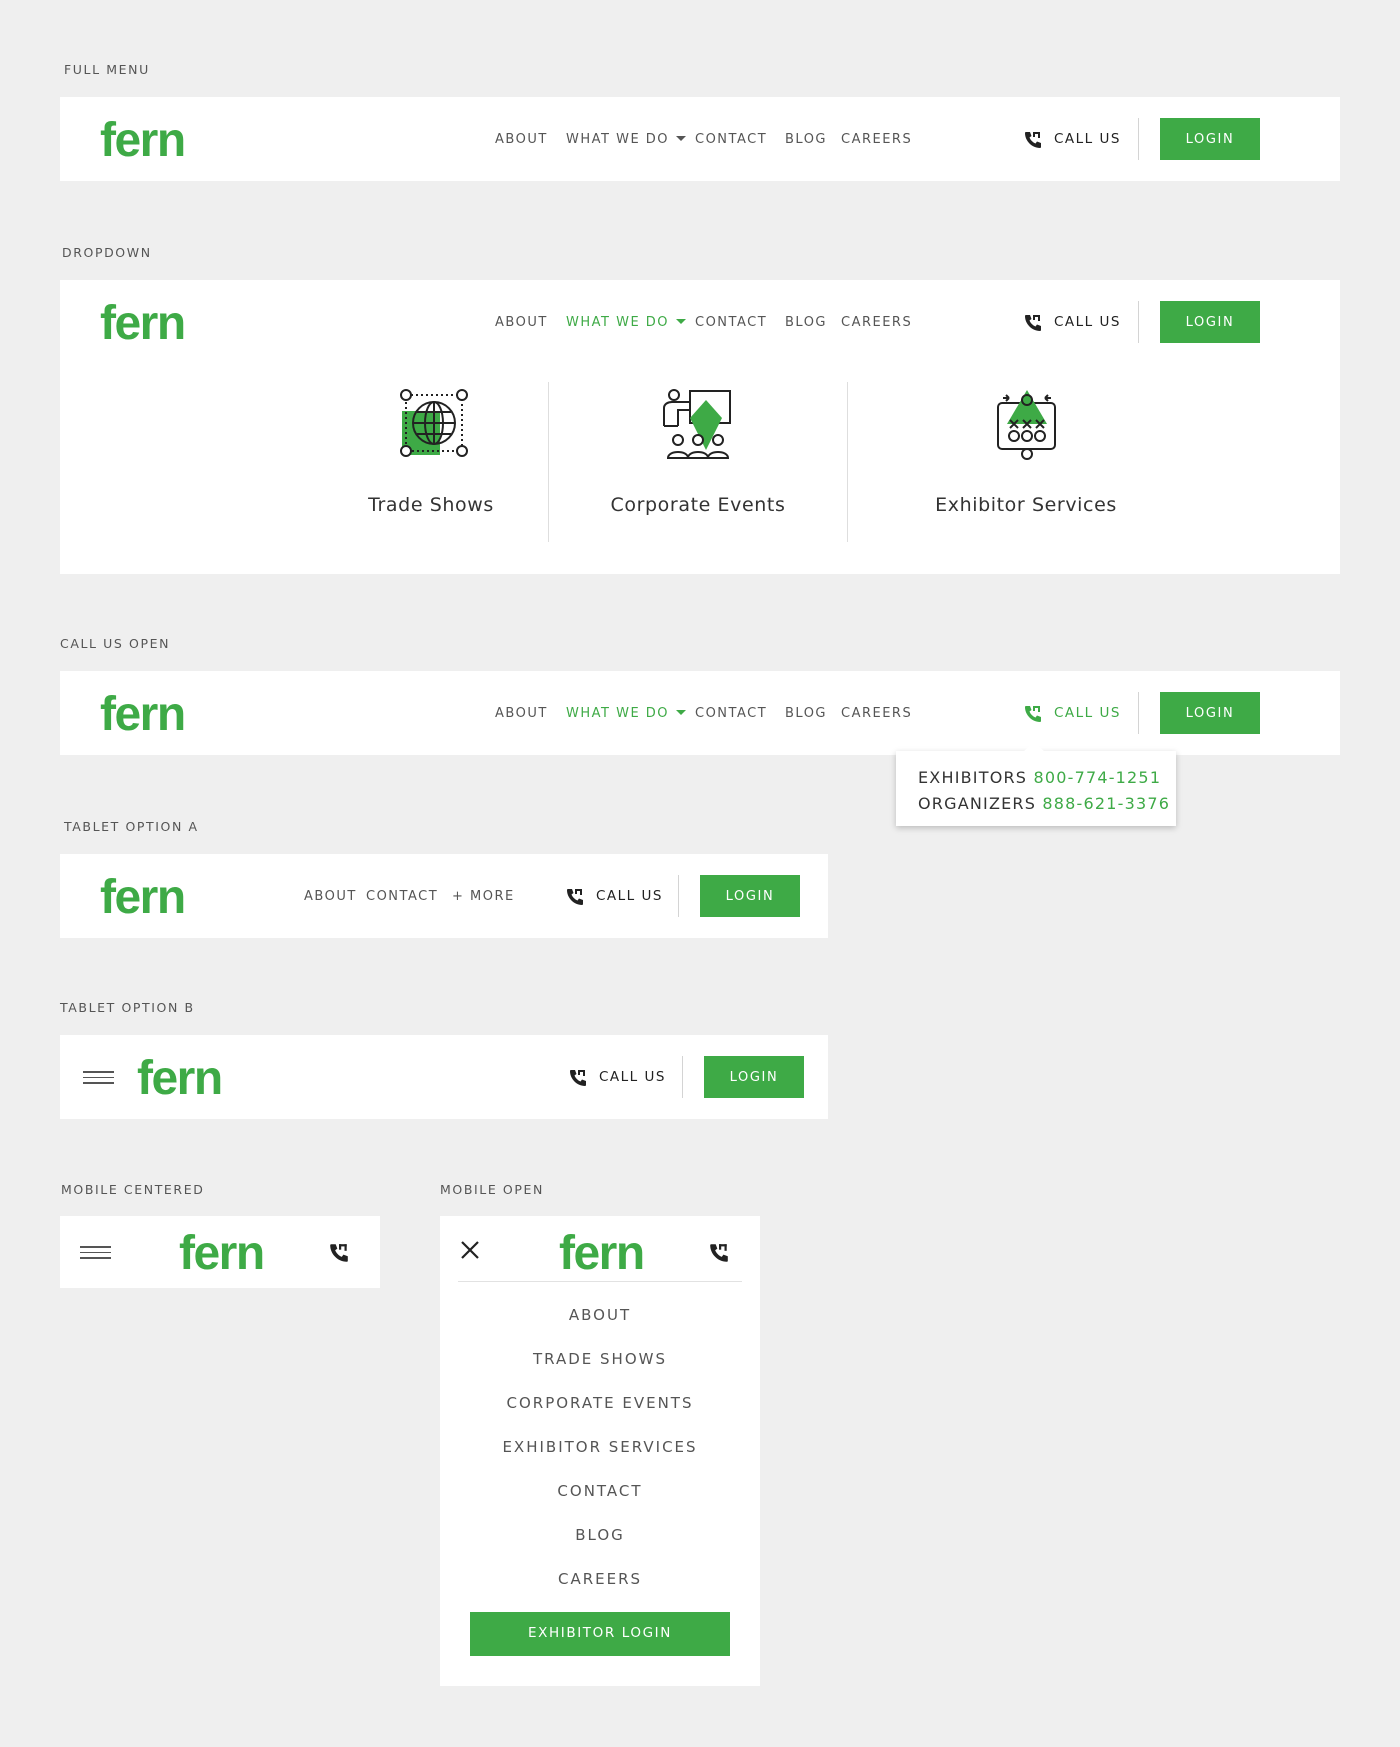 Image resolution: width=1400 pixels, height=1747 pixels. What do you see at coordinates (483, 896) in the screenshot?
I see `nav-more: + MORE` at bounding box center [483, 896].